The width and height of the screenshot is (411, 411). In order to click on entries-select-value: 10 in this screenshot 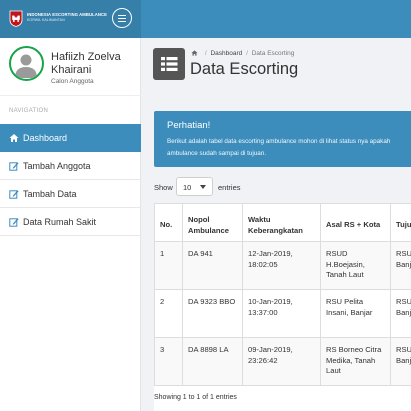, I will do `click(187, 187)`.